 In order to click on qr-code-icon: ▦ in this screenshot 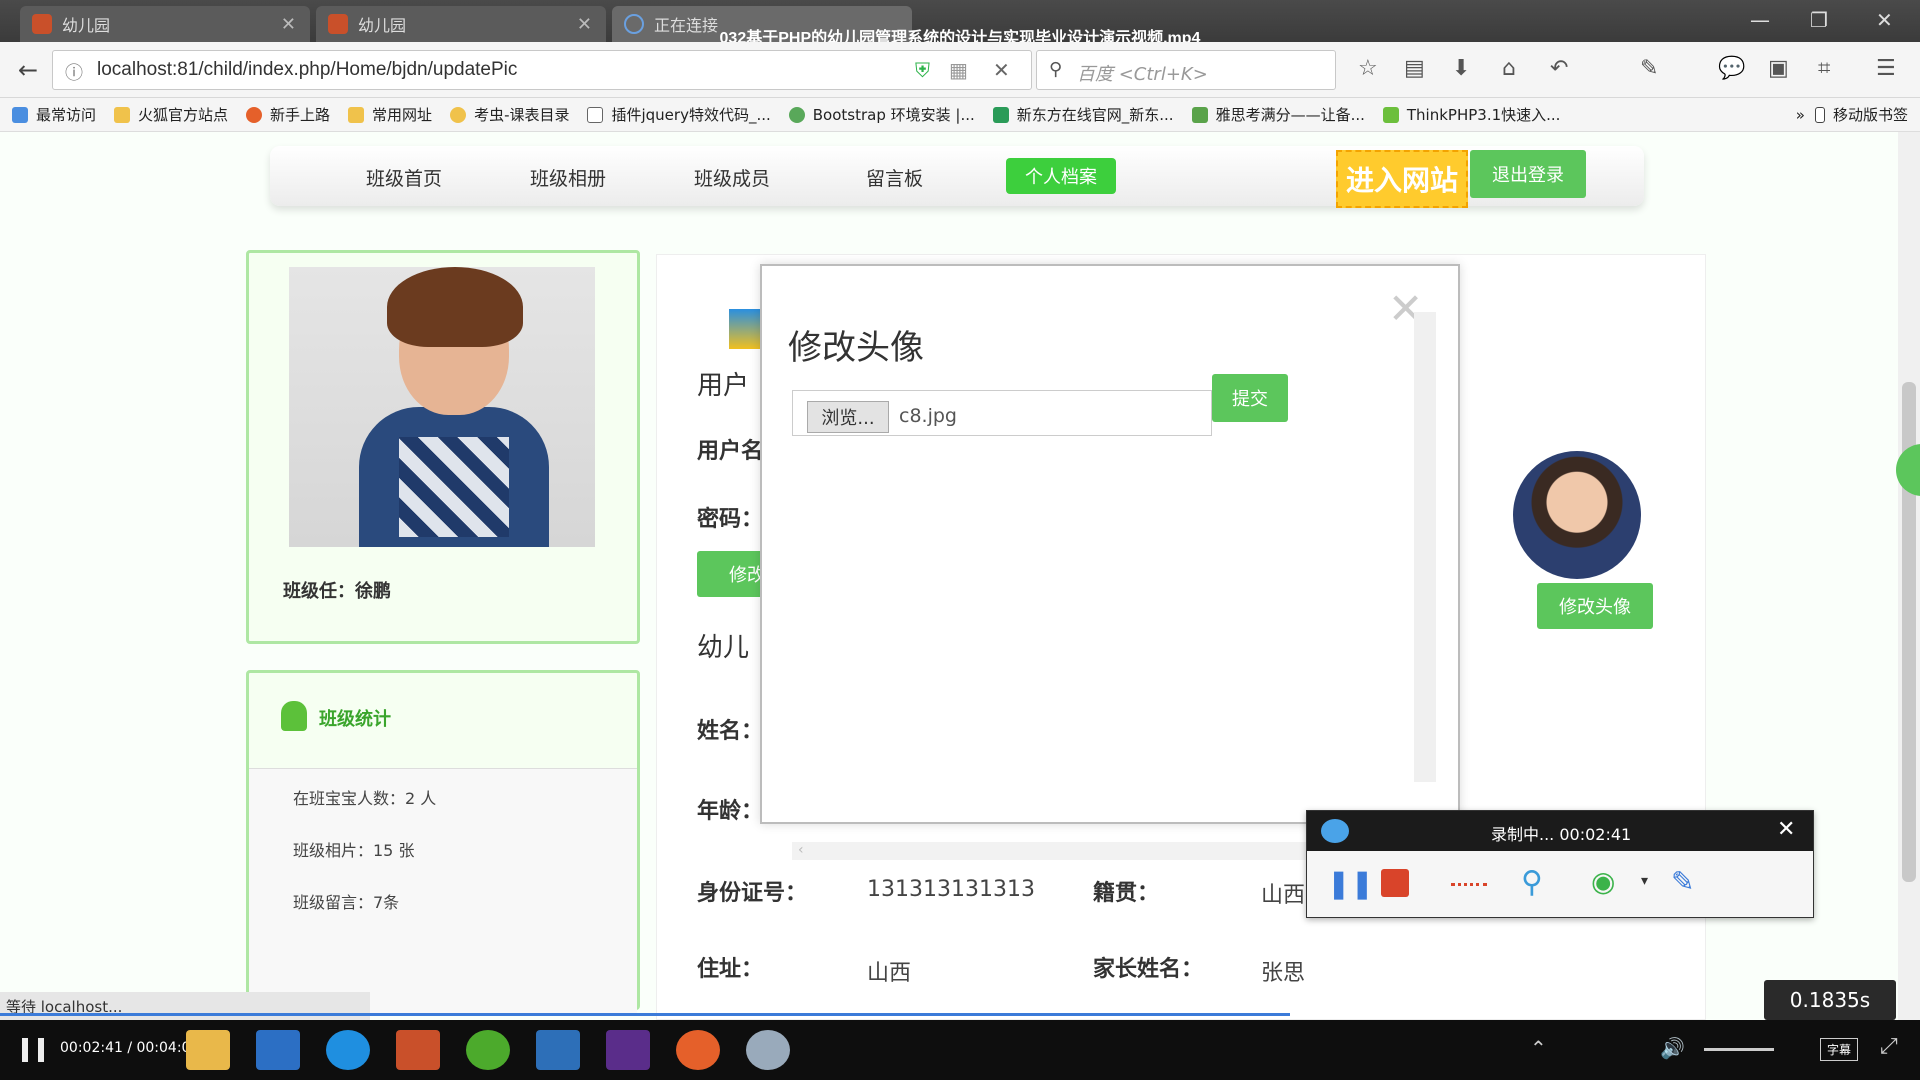, I will do `click(958, 70)`.